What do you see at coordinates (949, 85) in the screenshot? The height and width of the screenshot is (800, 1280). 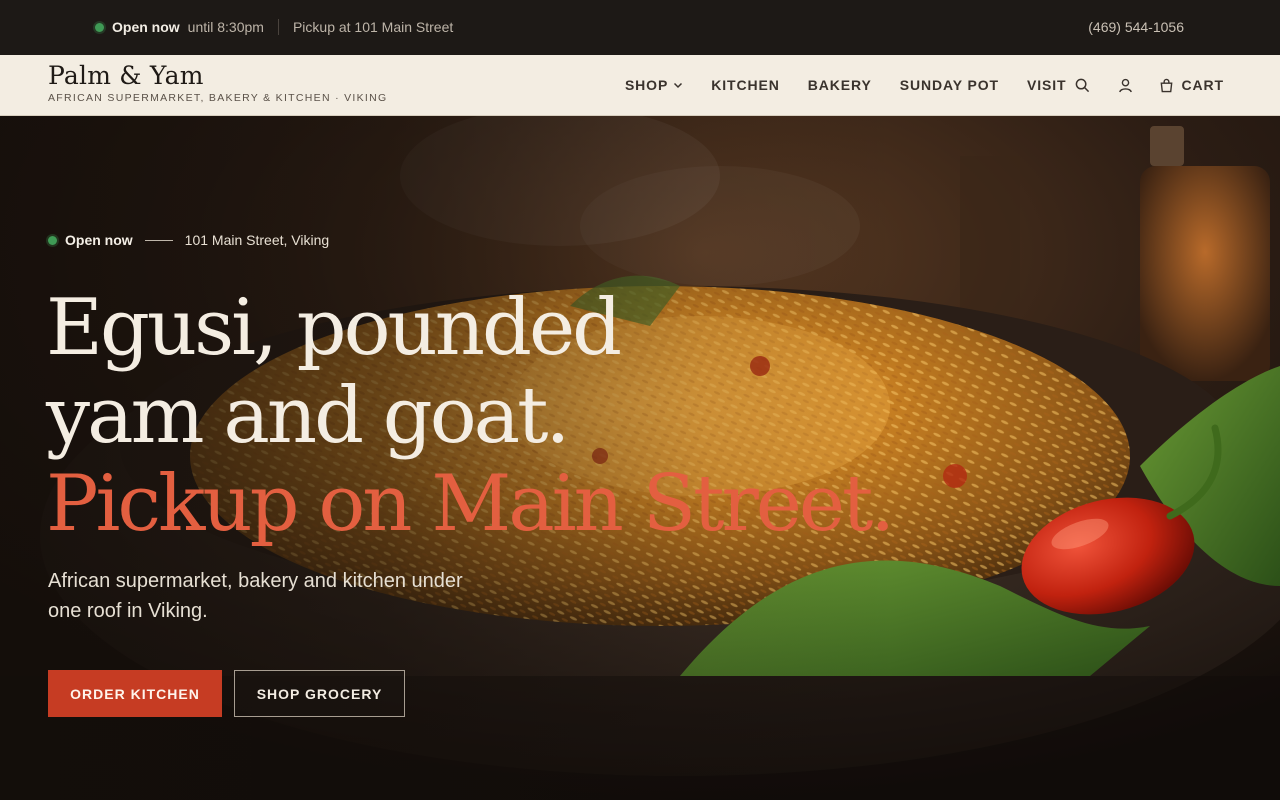 I see `nav-sunday-pot: SUNDAY POT` at bounding box center [949, 85].